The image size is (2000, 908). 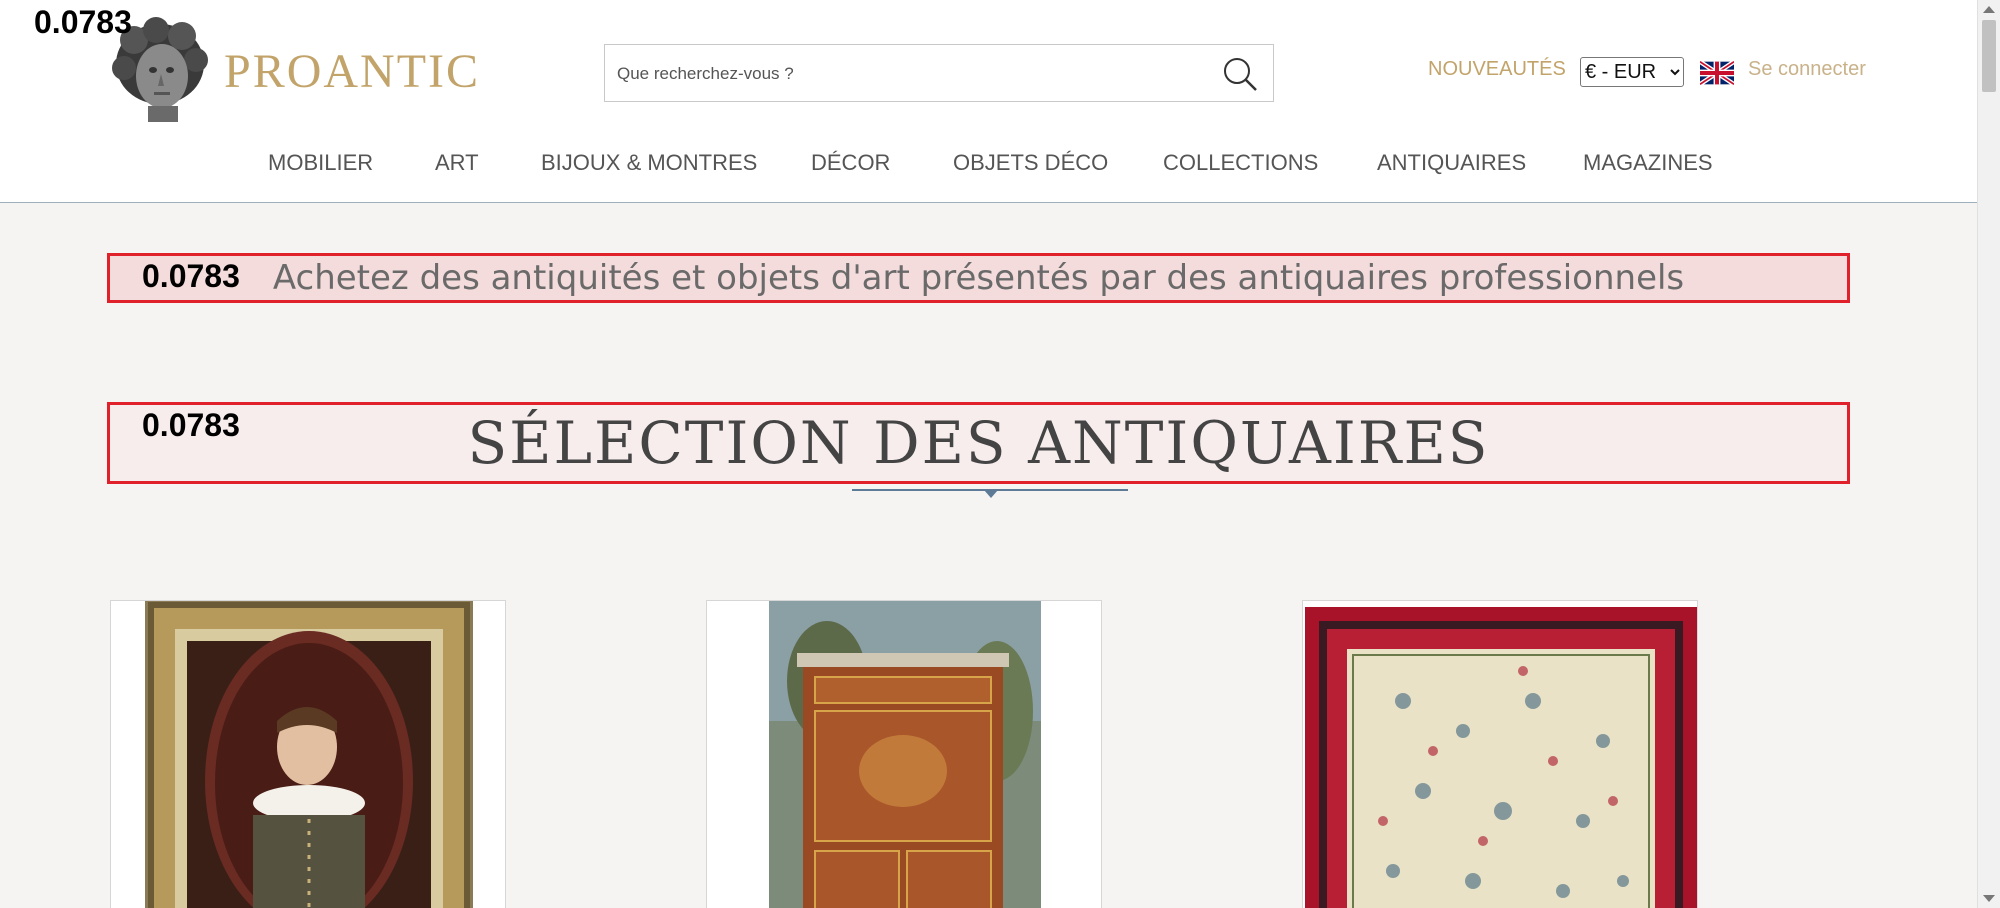 I want to click on section-title: SÉLECTION DES ANTIQUAIRES, so click(x=978, y=443).